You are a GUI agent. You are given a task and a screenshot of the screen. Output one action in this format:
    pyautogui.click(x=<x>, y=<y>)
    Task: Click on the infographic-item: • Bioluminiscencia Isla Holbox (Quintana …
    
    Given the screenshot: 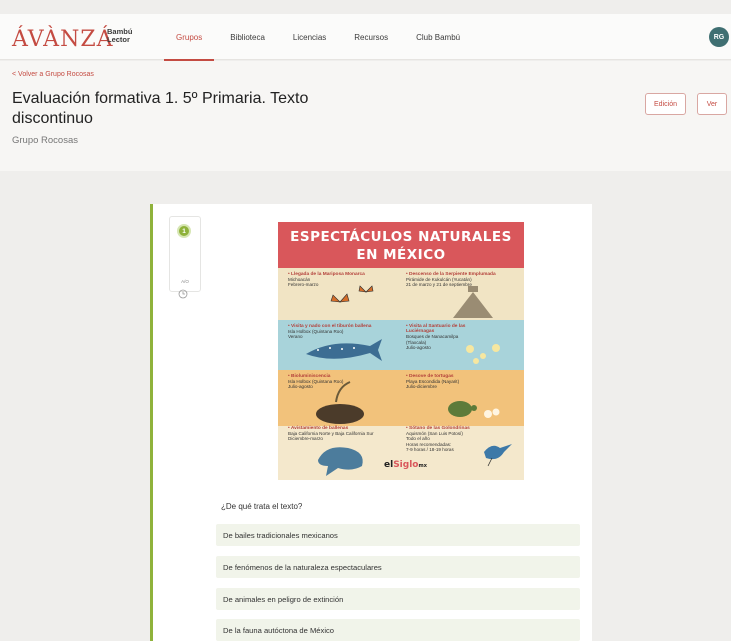 What is the action you would take?
    pyautogui.click(x=316, y=382)
    